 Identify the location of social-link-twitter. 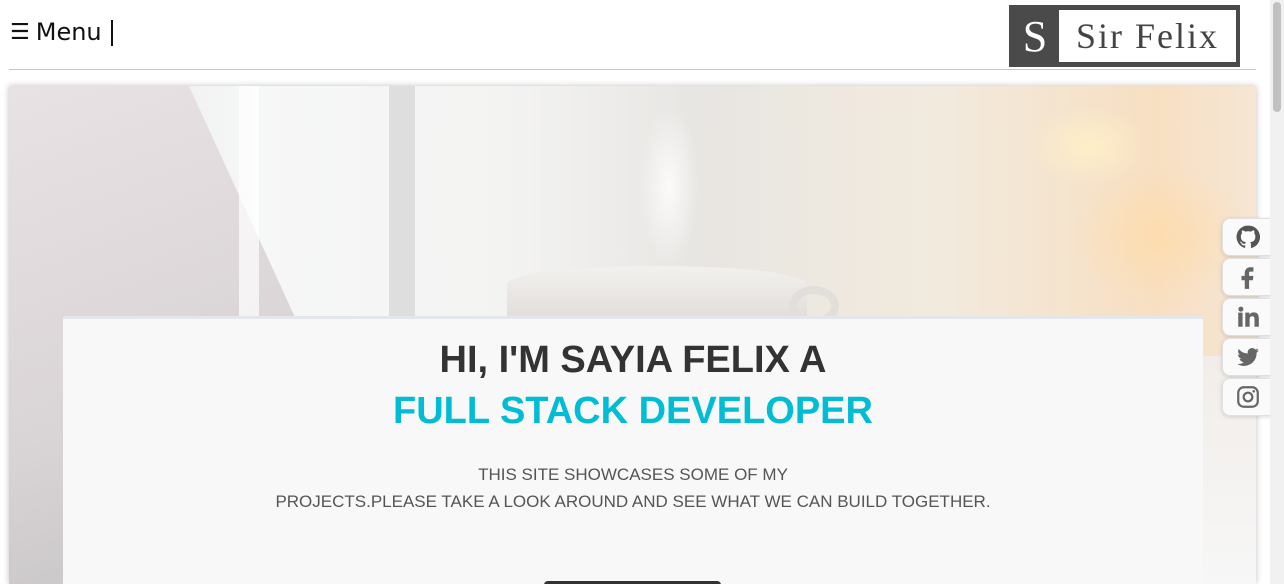
(1246, 357).